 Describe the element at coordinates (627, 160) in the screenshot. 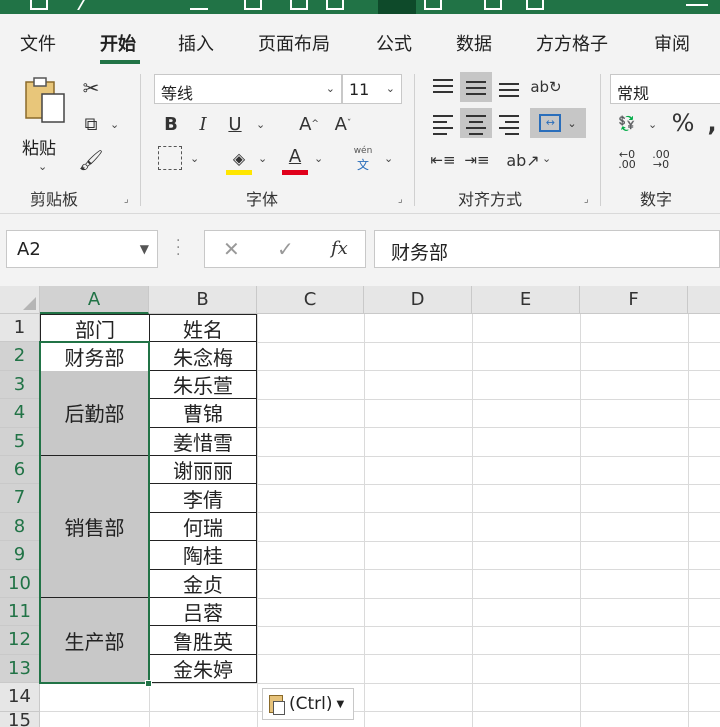

I see `increase-decimal-icon: ←0.00` at that location.